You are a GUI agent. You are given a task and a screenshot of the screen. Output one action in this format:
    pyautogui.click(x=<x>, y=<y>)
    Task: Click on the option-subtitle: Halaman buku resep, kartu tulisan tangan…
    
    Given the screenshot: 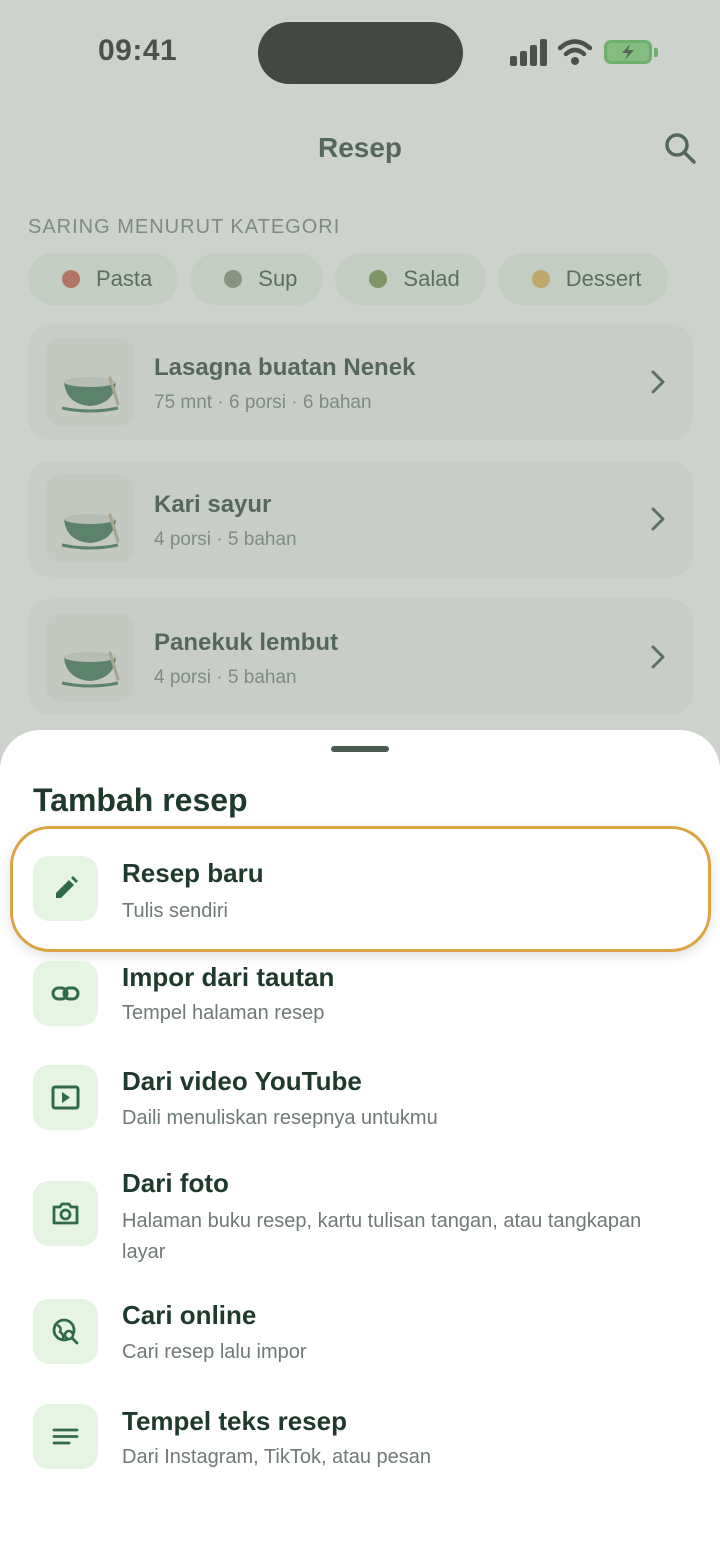 What is the action you would take?
    pyautogui.click(x=382, y=1236)
    